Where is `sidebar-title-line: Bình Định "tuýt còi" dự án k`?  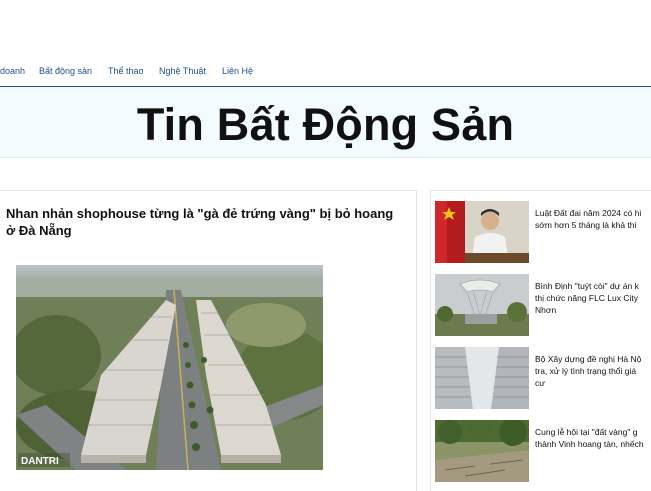
sidebar-title-line: Bình Định "tuýt còi" dự án k is located at coordinates (587, 286).